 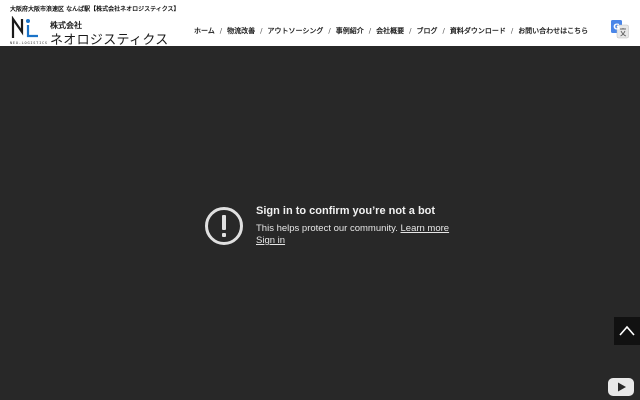 What do you see at coordinates (241, 31) in the screenshot?
I see `nav-logistics-improvement: 物流改善` at bounding box center [241, 31].